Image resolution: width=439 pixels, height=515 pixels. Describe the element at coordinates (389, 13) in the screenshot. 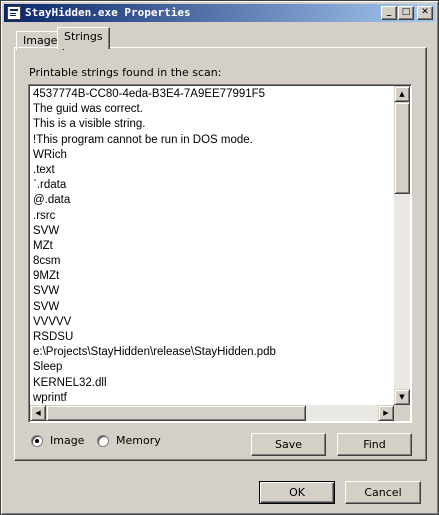

I see `minimize-button: _` at that location.